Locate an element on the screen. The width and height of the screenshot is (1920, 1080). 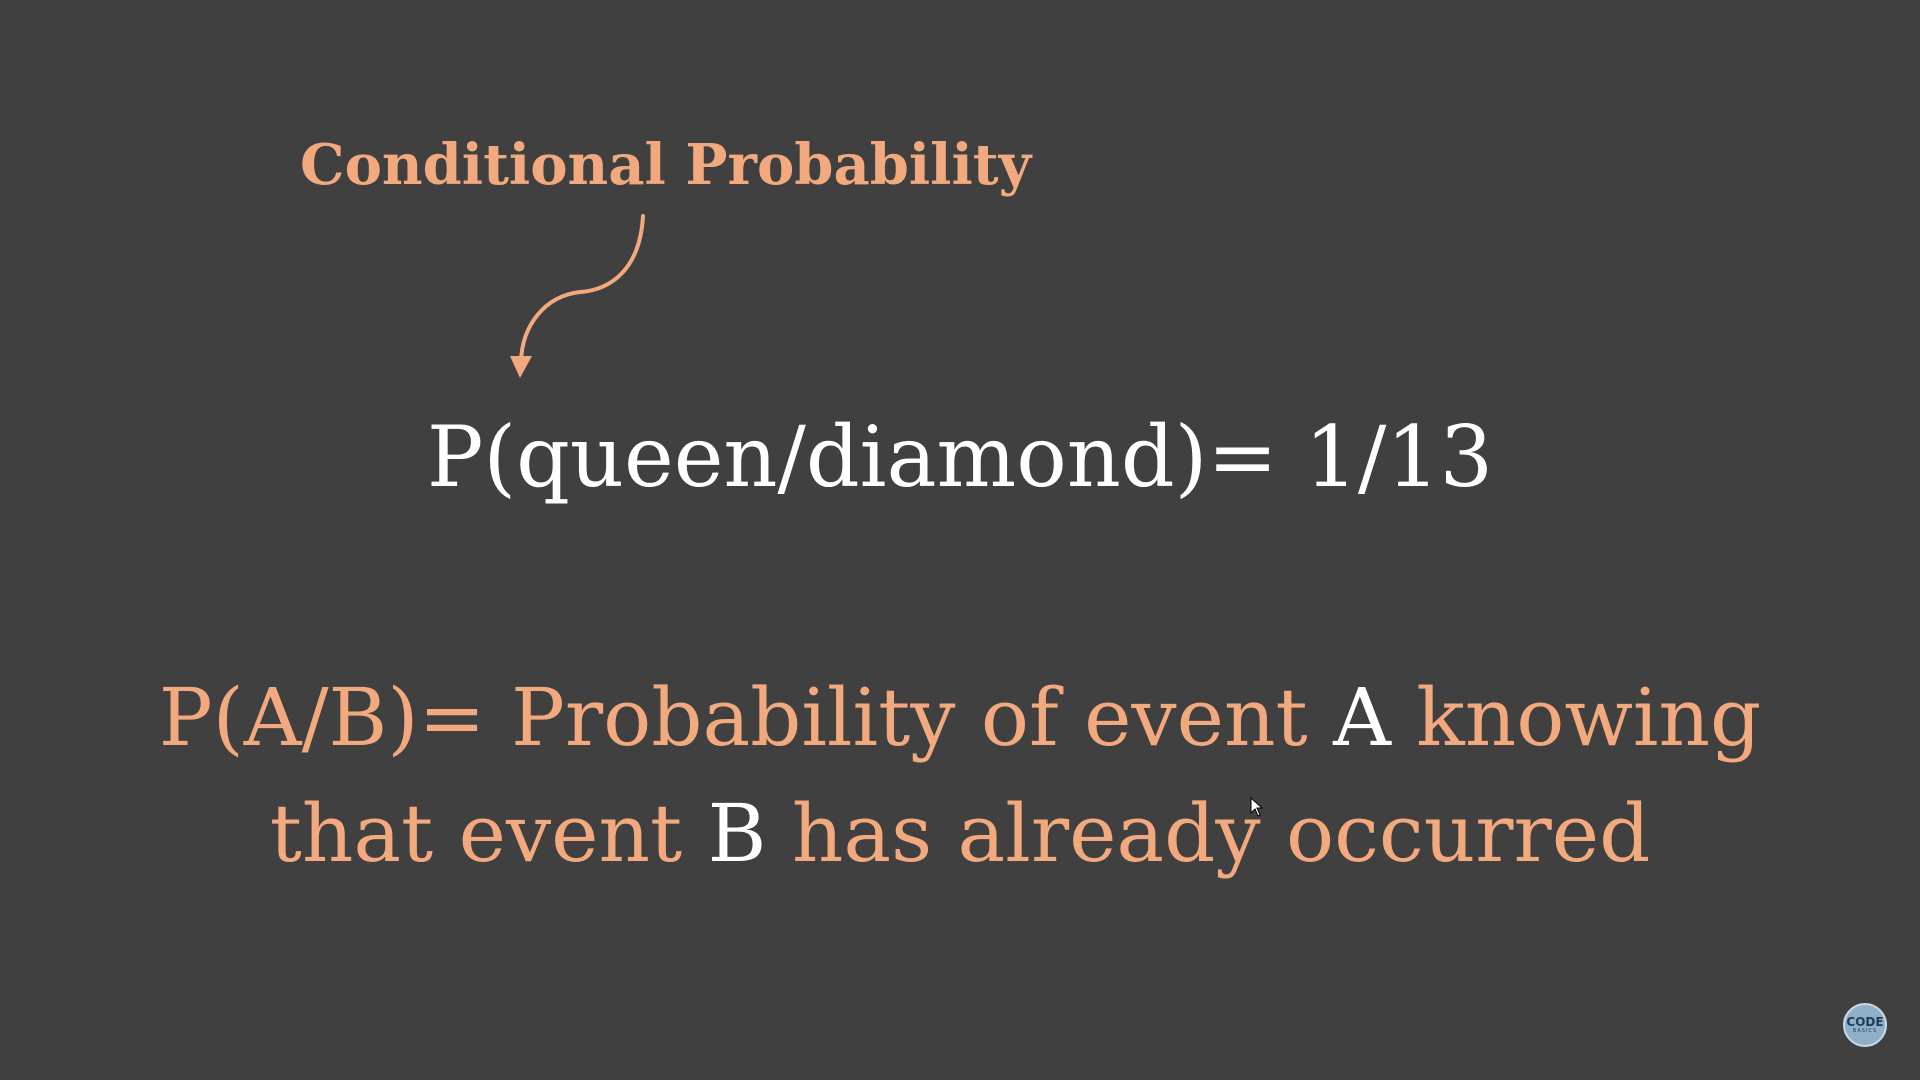
definition-line-2-start: that event is located at coordinates (488, 833).